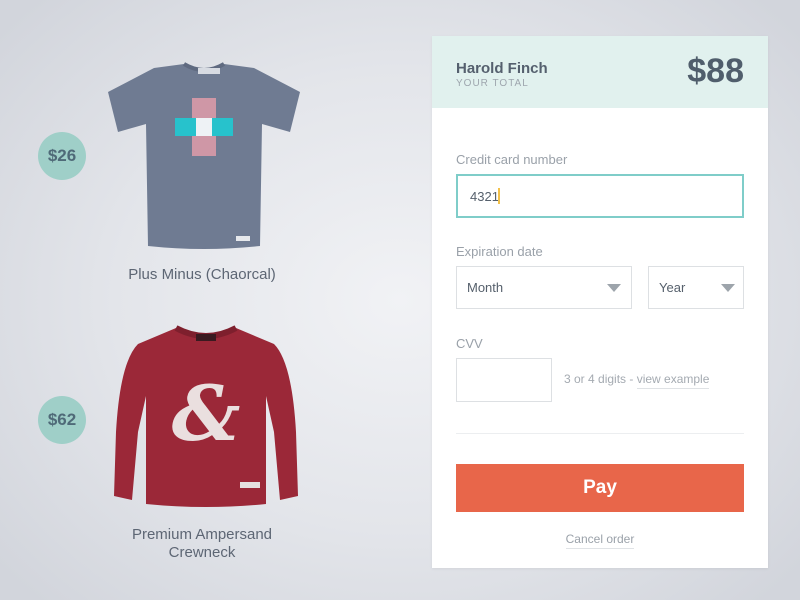  I want to click on product-name: Premium Ampersand Crewneck, so click(202, 544).